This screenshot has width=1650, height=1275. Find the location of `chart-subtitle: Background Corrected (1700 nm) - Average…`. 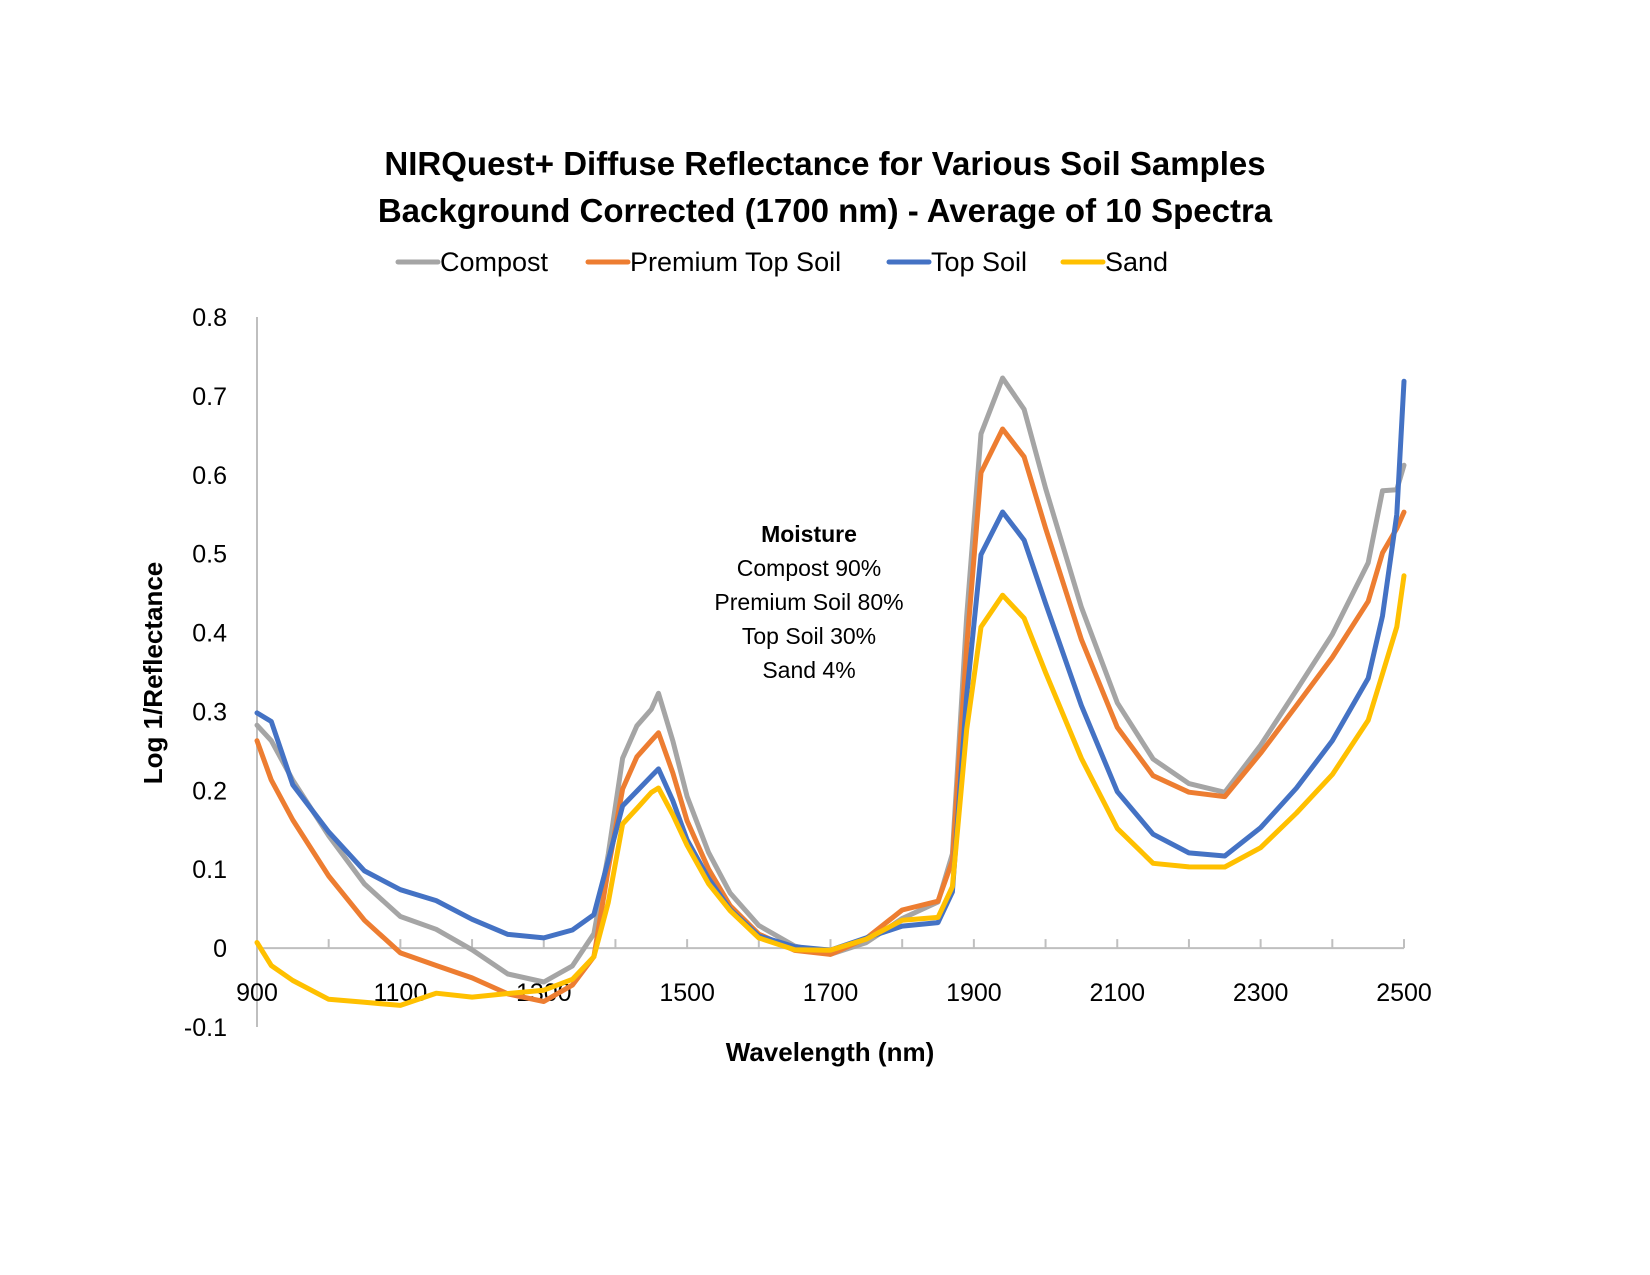

chart-subtitle: Background Corrected (1700 nm) - Average… is located at coordinates (825, 210).